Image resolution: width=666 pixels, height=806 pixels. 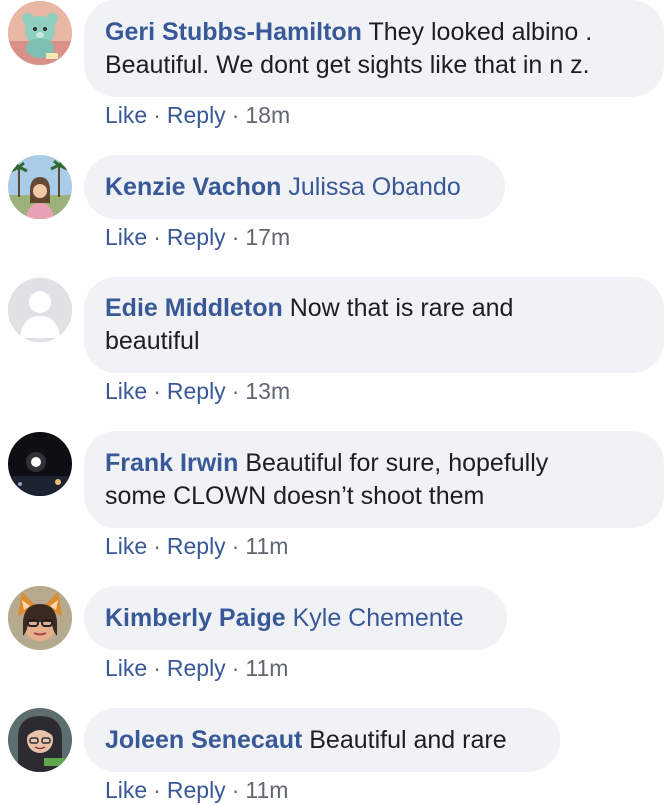 I want to click on tagged-user-link: Kyle Chemente, so click(x=375, y=618).